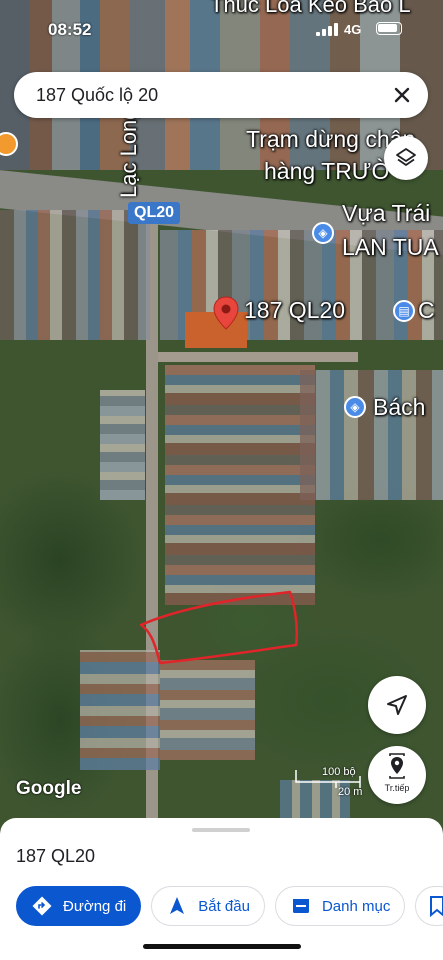 Image resolution: width=443 pixels, height=960 pixels. What do you see at coordinates (221, 95) in the screenshot?
I see `search-bar: 187 Quốc lộ 20` at bounding box center [221, 95].